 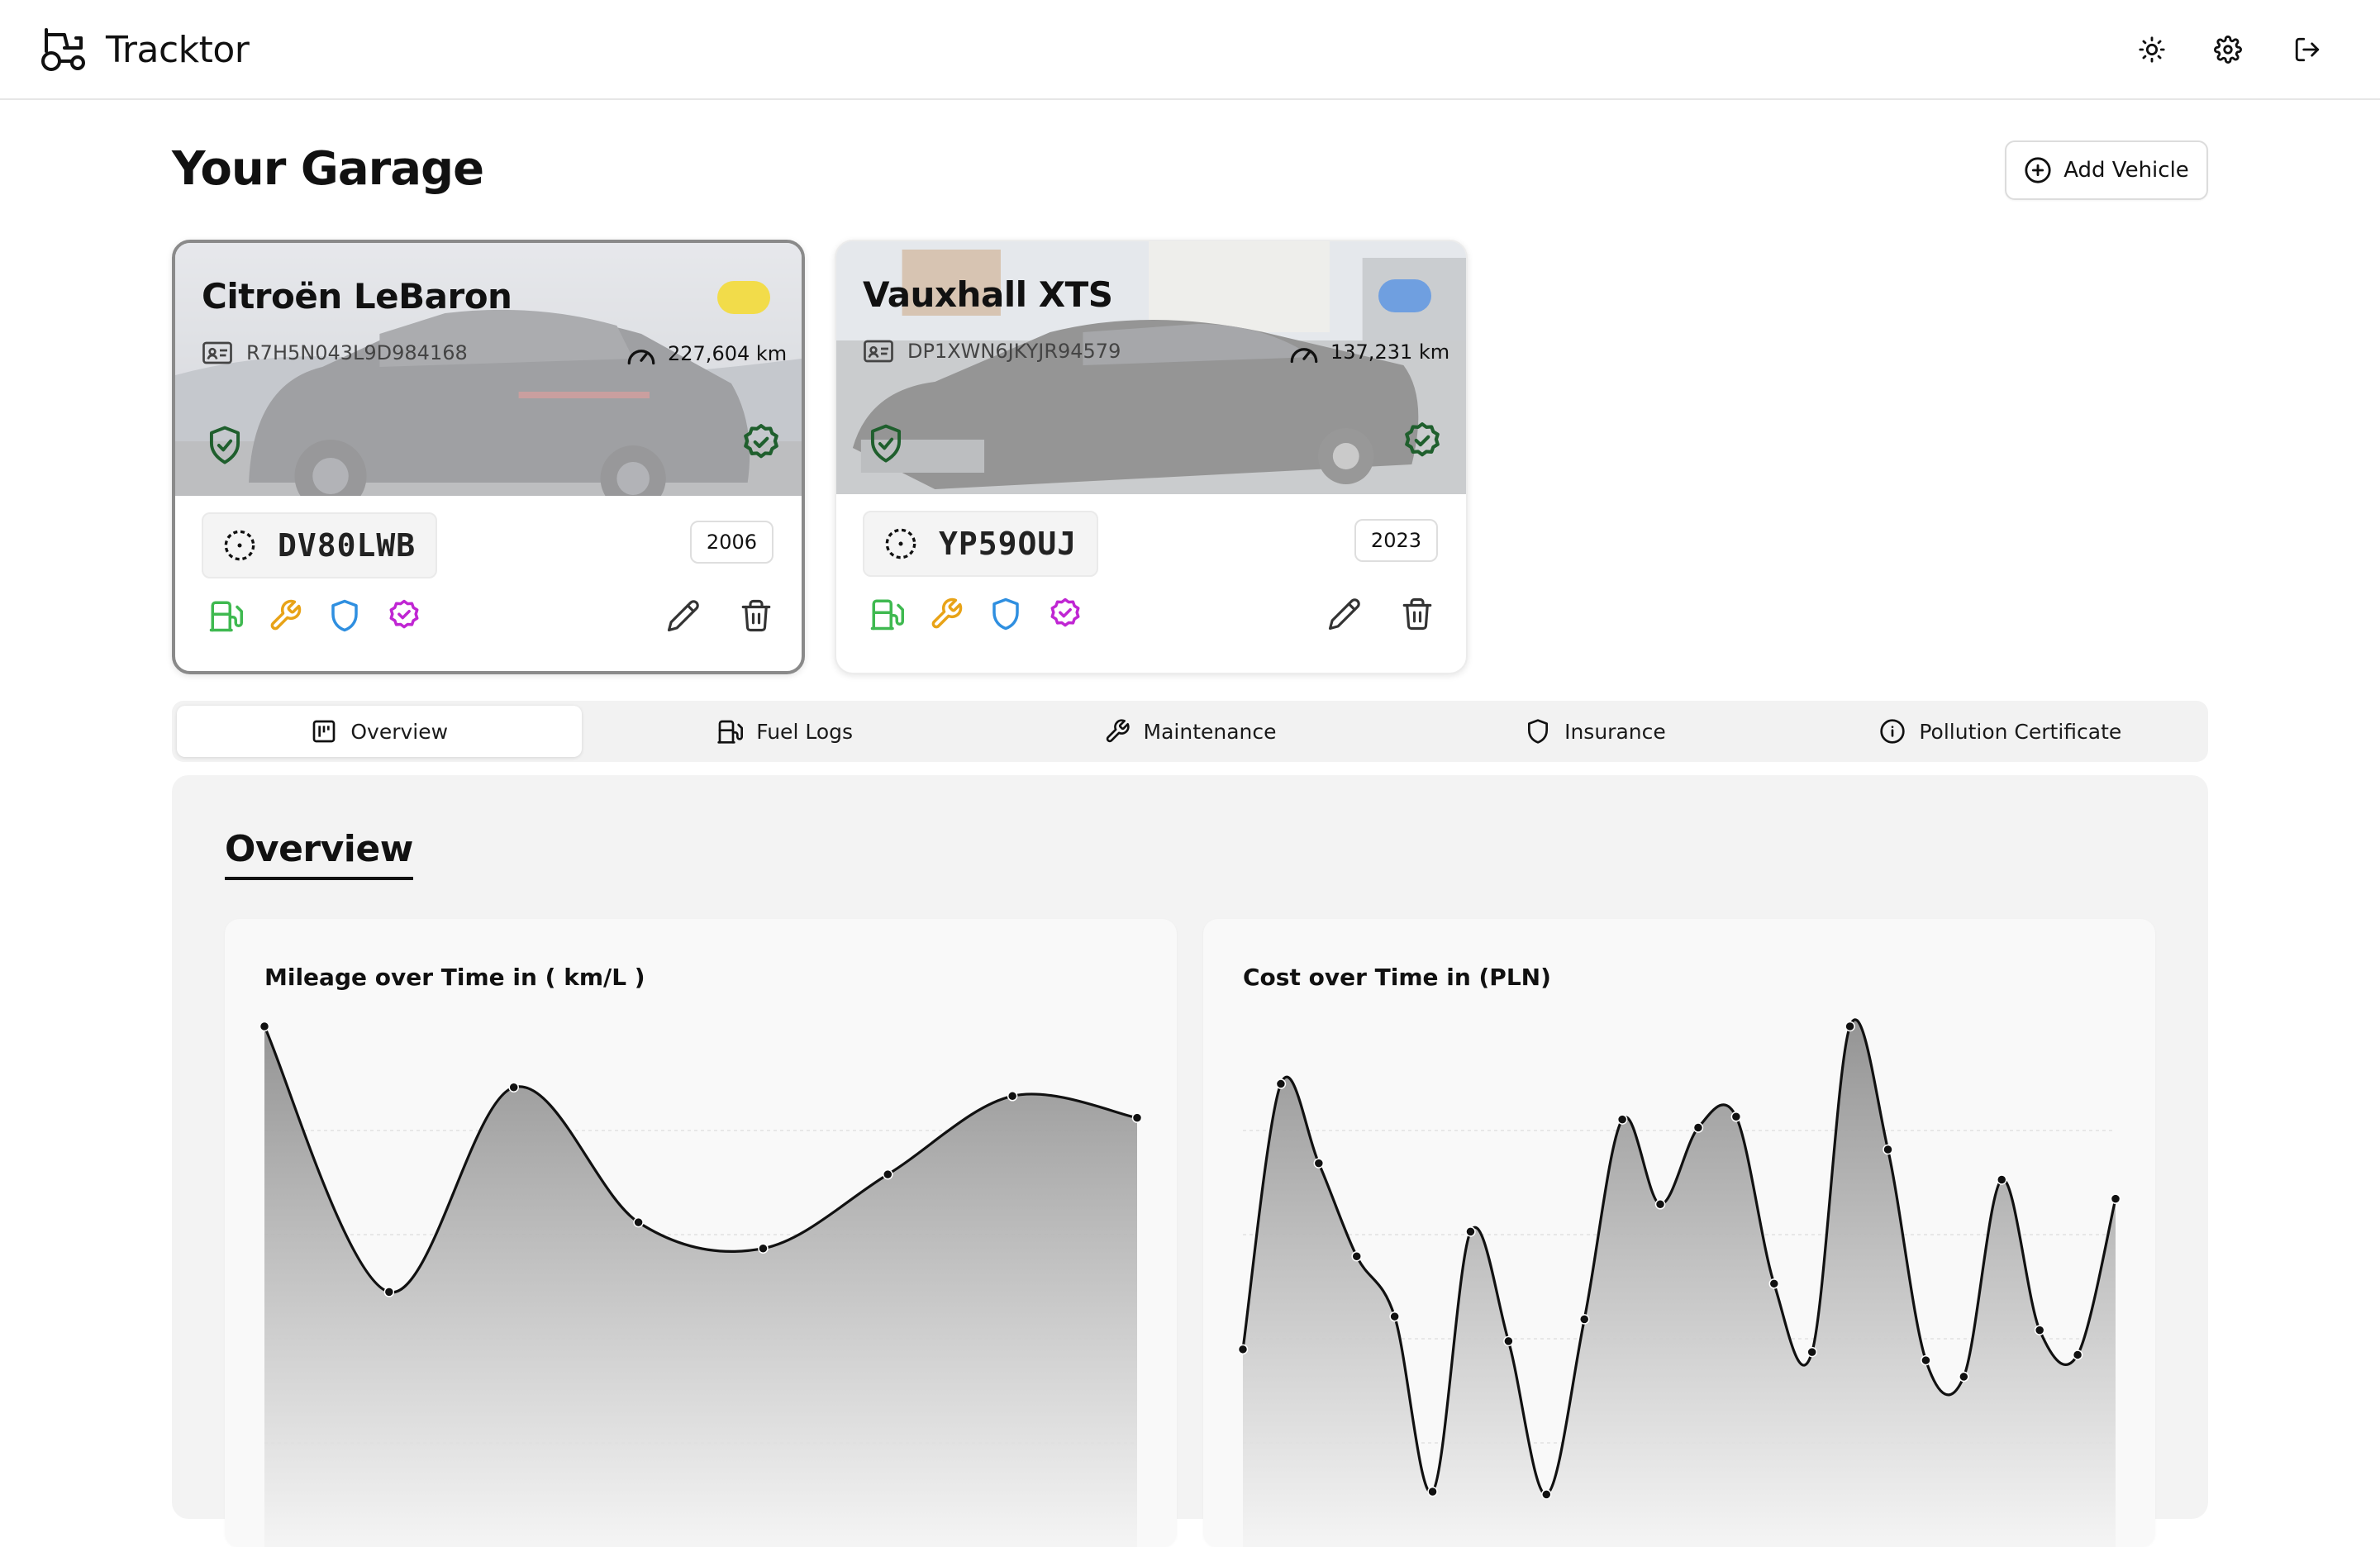 What do you see at coordinates (328, 169) in the screenshot?
I see `page-title: Your Garage` at bounding box center [328, 169].